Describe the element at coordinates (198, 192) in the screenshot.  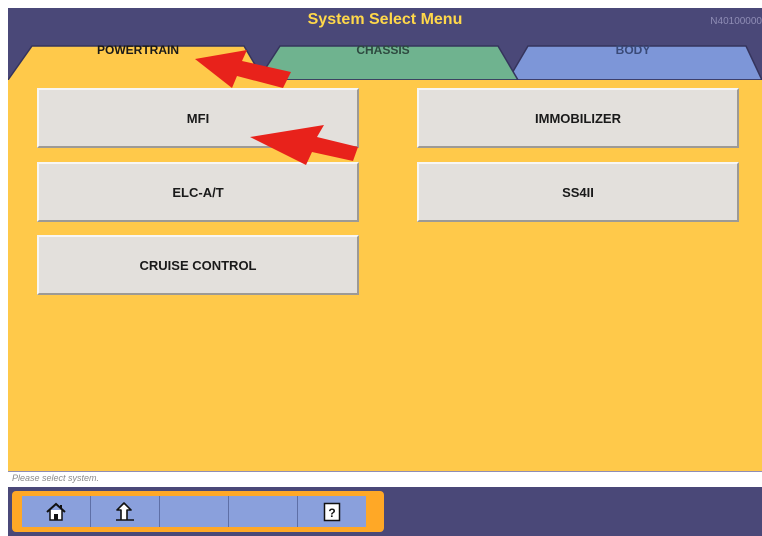
I see `system-button-elc-at: ELC-A/T` at that location.